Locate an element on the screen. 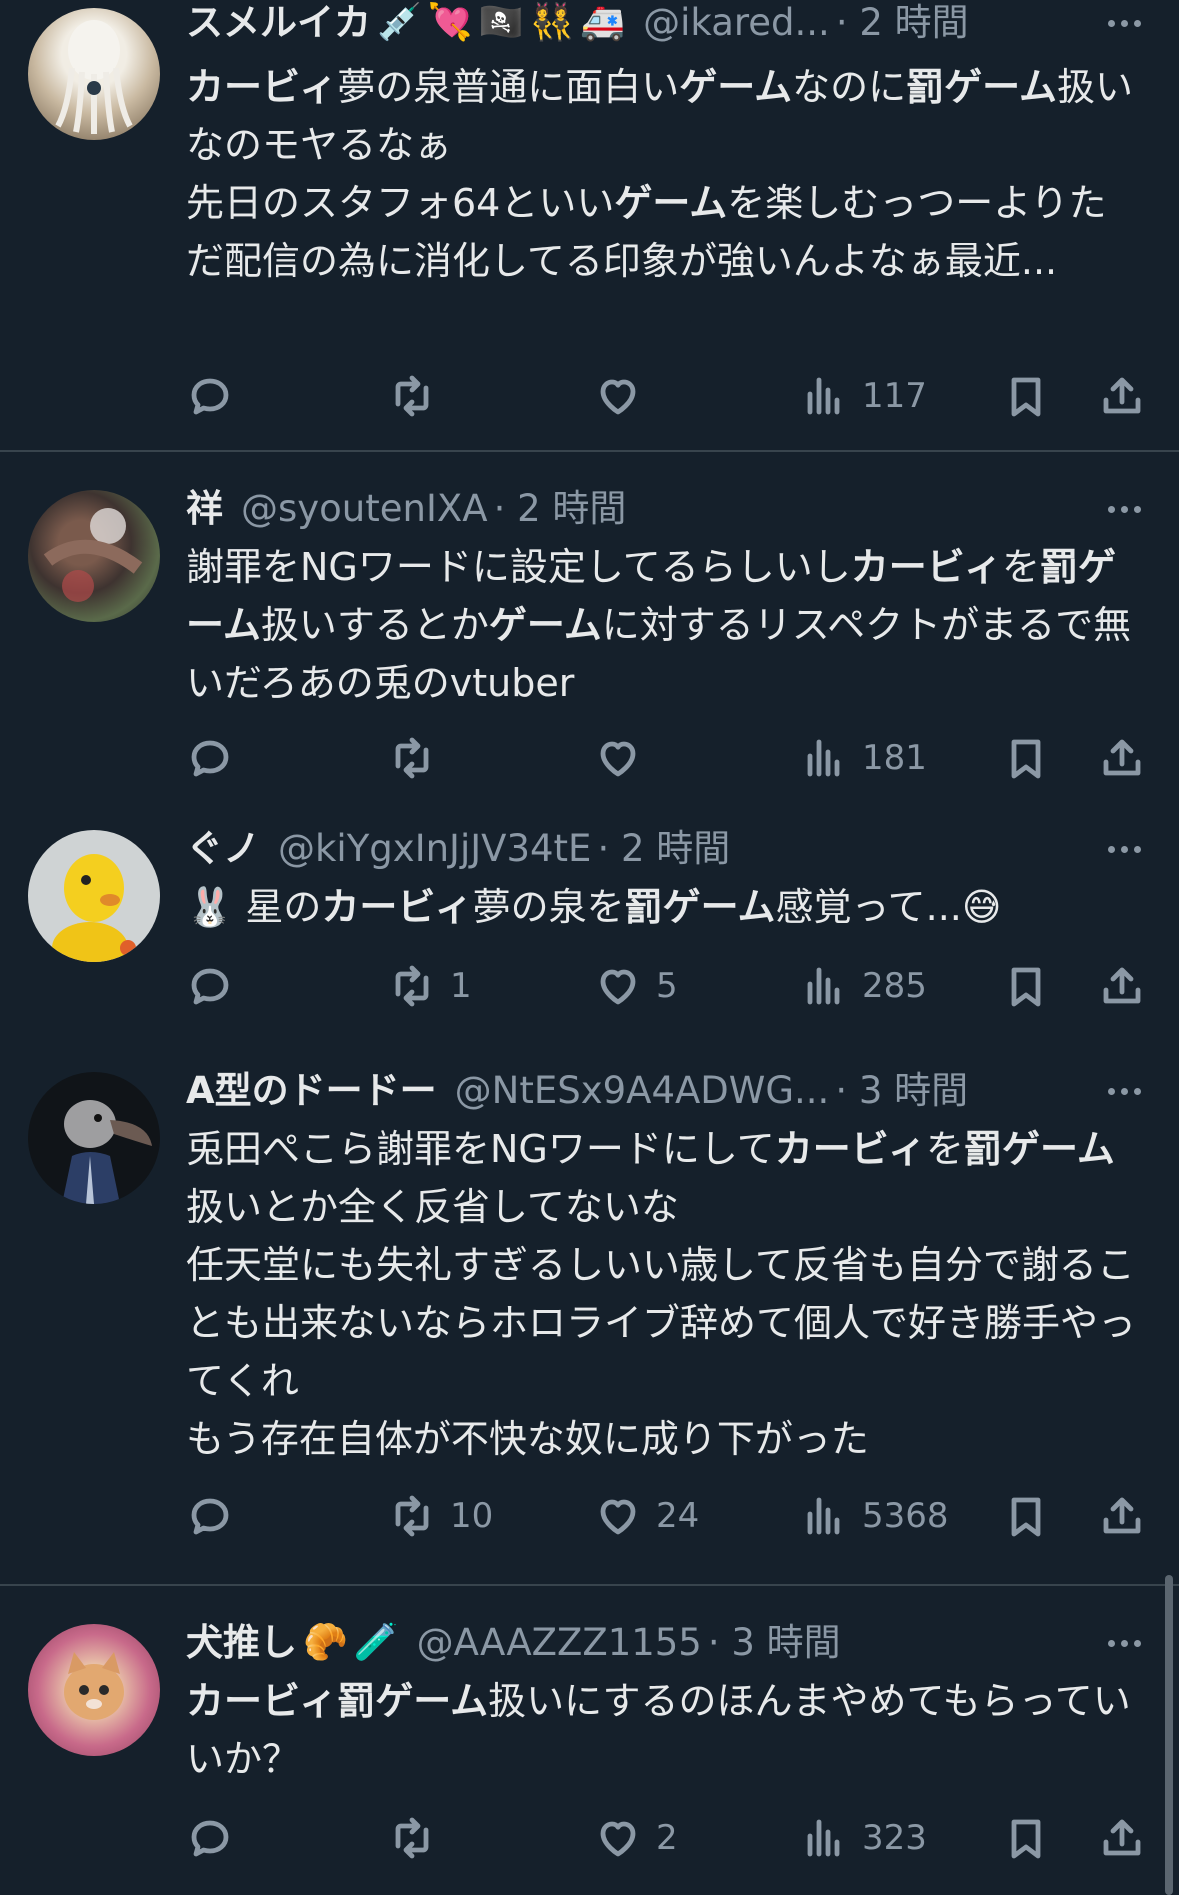  avatar-dodo-image is located at coordinates (107, 1152).